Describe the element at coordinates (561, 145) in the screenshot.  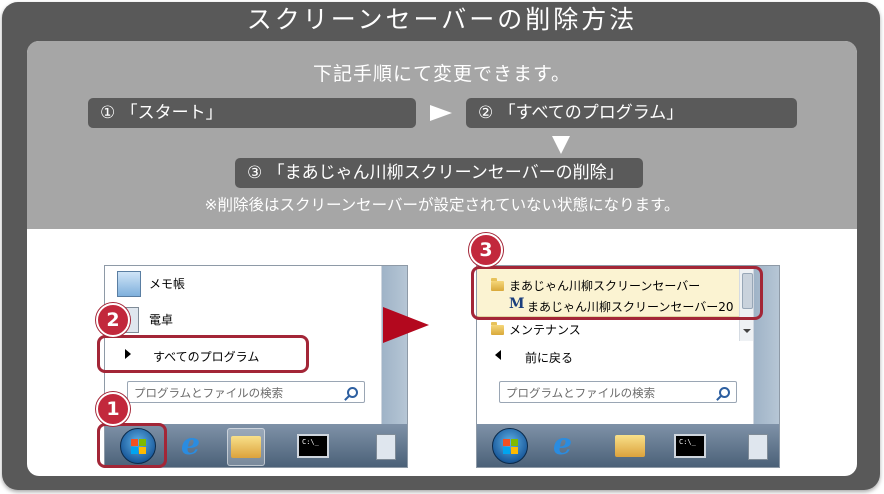
I see `arrow-down-icon` at that location.